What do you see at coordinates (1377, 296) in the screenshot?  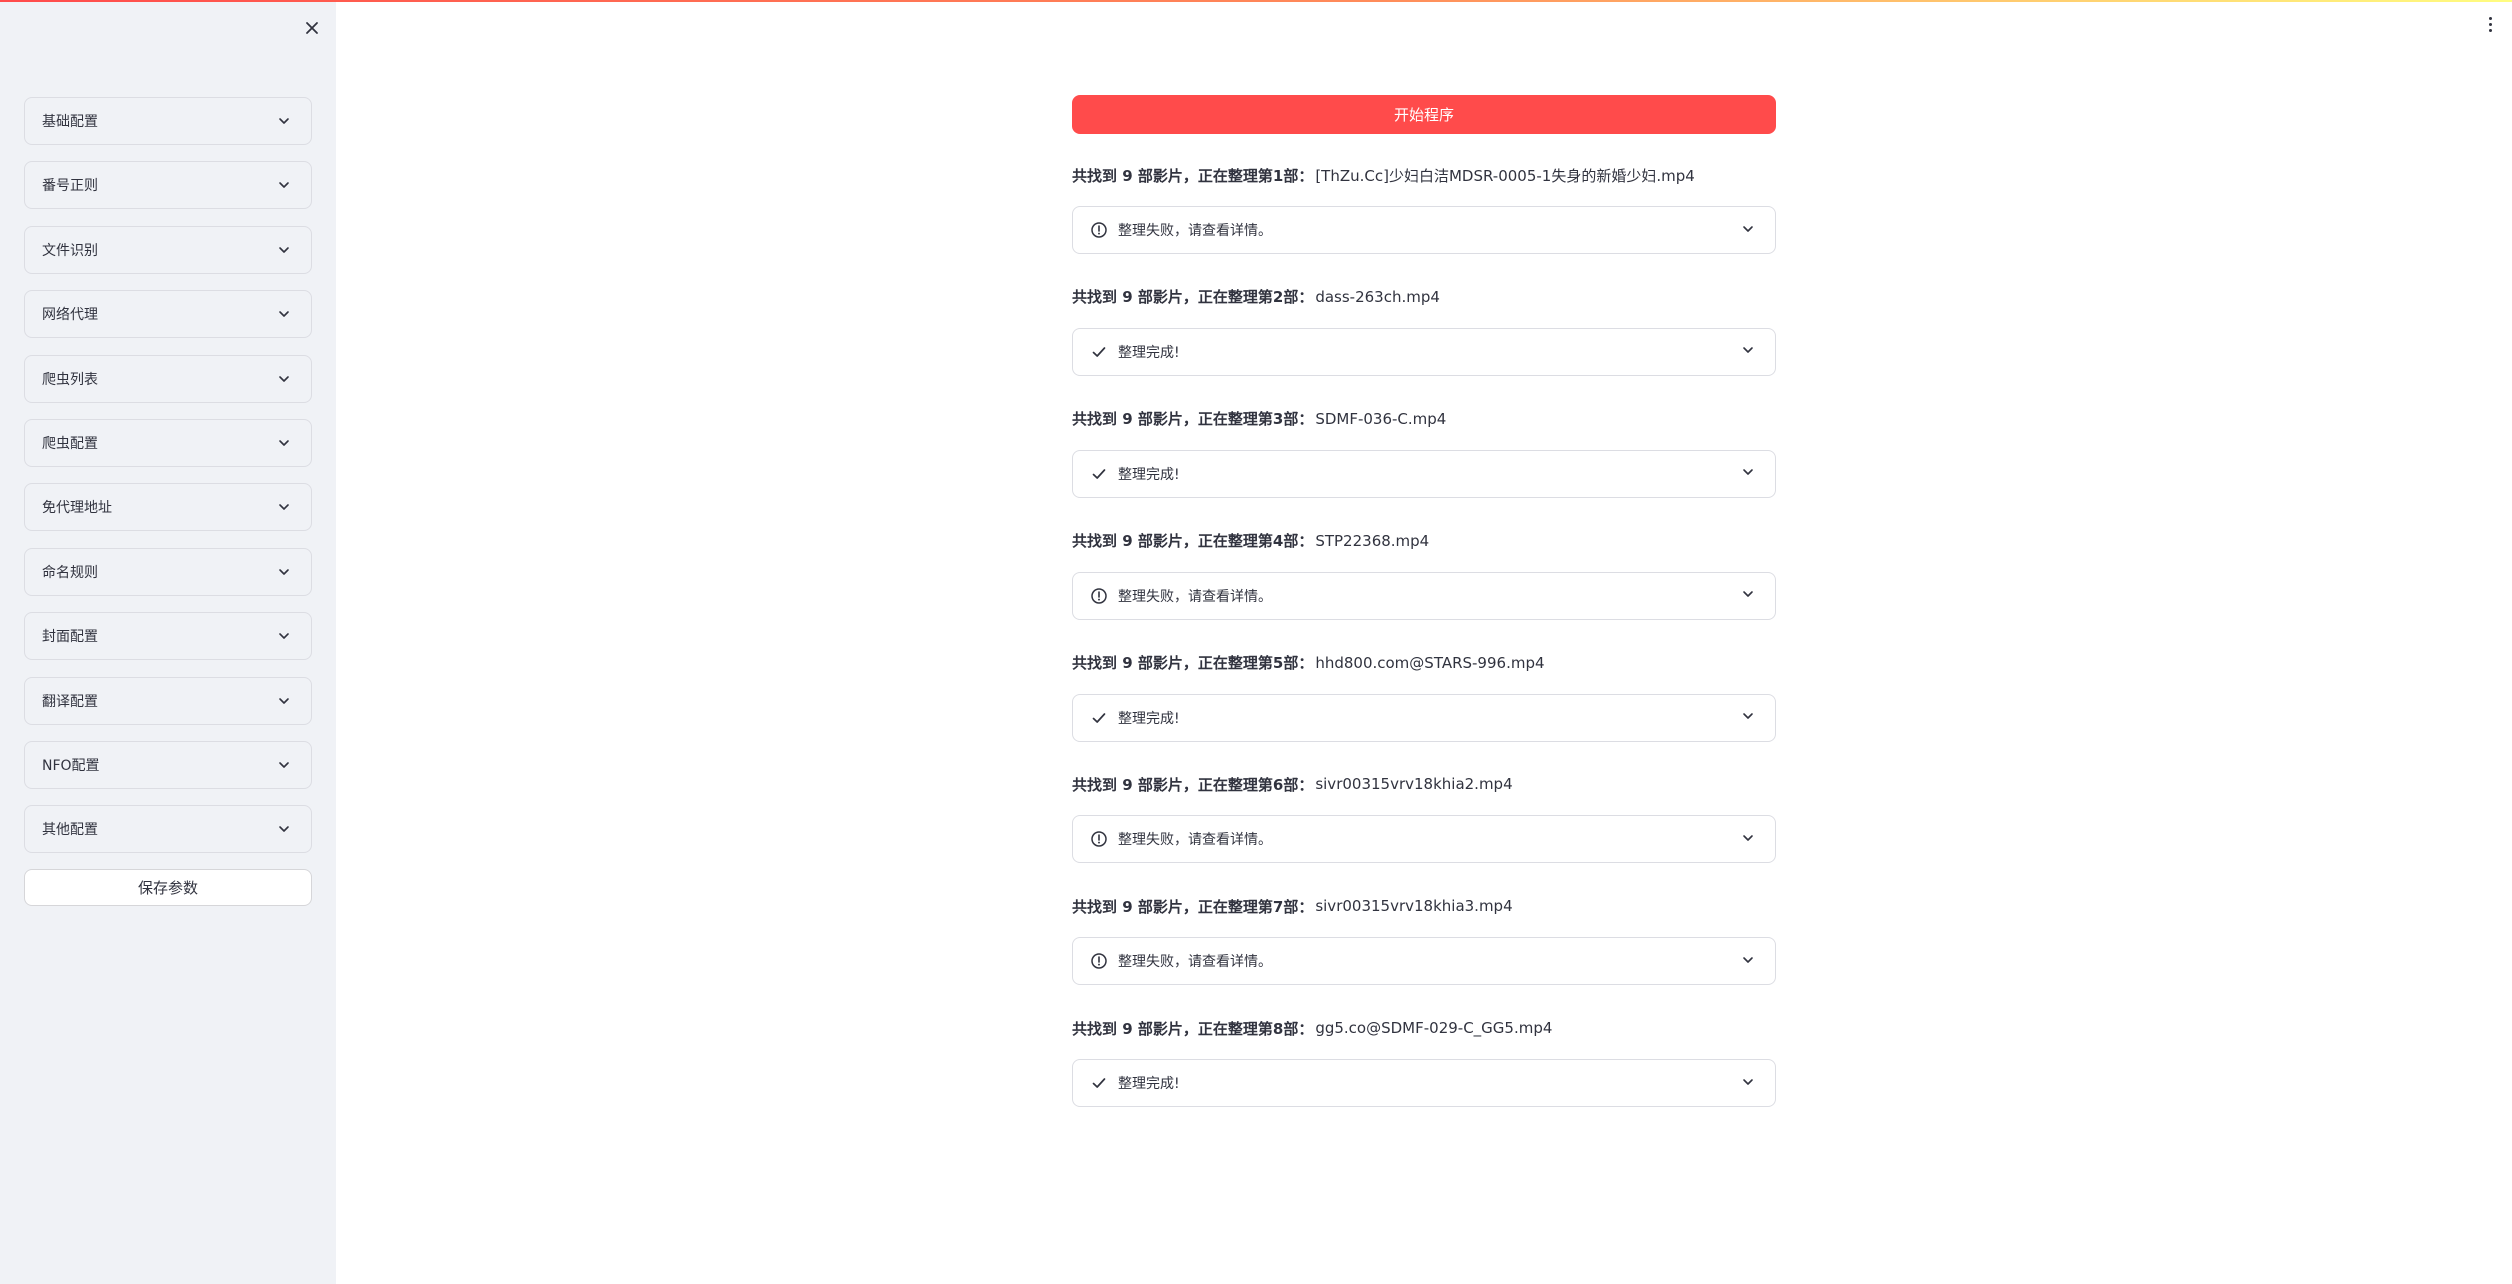 I see `progress-entry-filename: dass-263ch.mp4` at bounding box center [1377, 296].